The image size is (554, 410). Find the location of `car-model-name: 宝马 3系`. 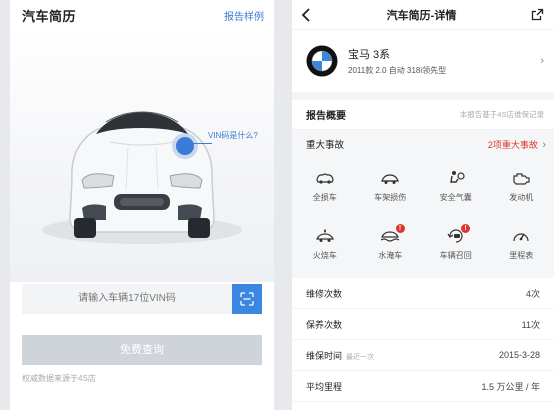

car-model-name: 宝马 3系 is located at coordinates (369, 55).